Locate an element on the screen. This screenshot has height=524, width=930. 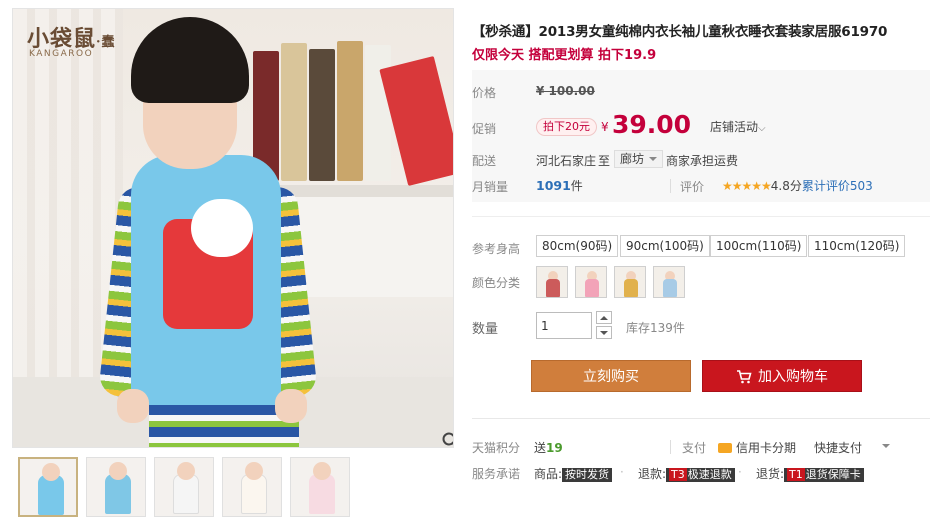
shipping-fee: 商家承担运费 is located at coordinates (702, 161).